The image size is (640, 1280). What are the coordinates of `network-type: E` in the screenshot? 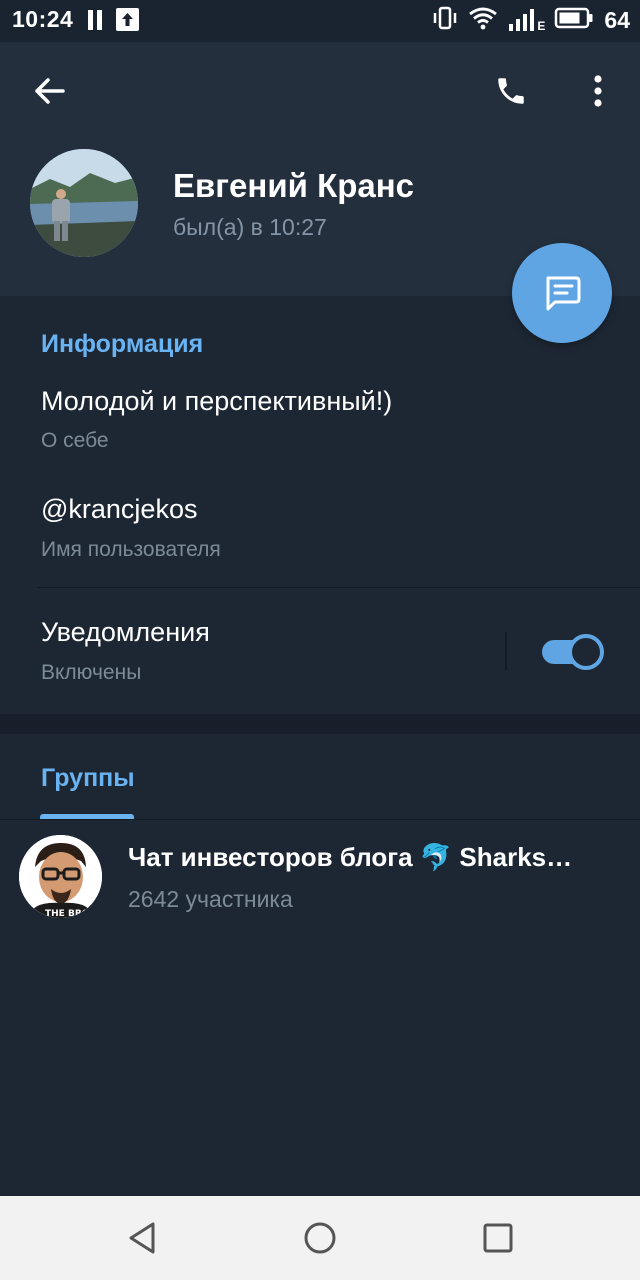 It's located at (541, 26).